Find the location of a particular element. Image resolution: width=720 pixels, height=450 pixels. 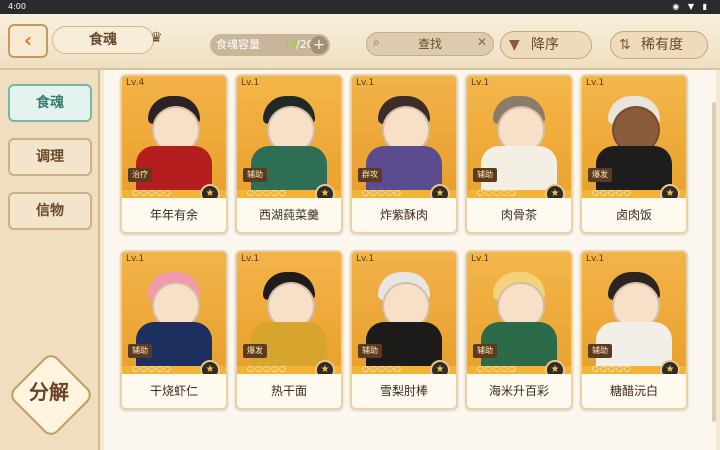

search-box: ⌕ 查找 ✕ is located at coordinates (430, 44).